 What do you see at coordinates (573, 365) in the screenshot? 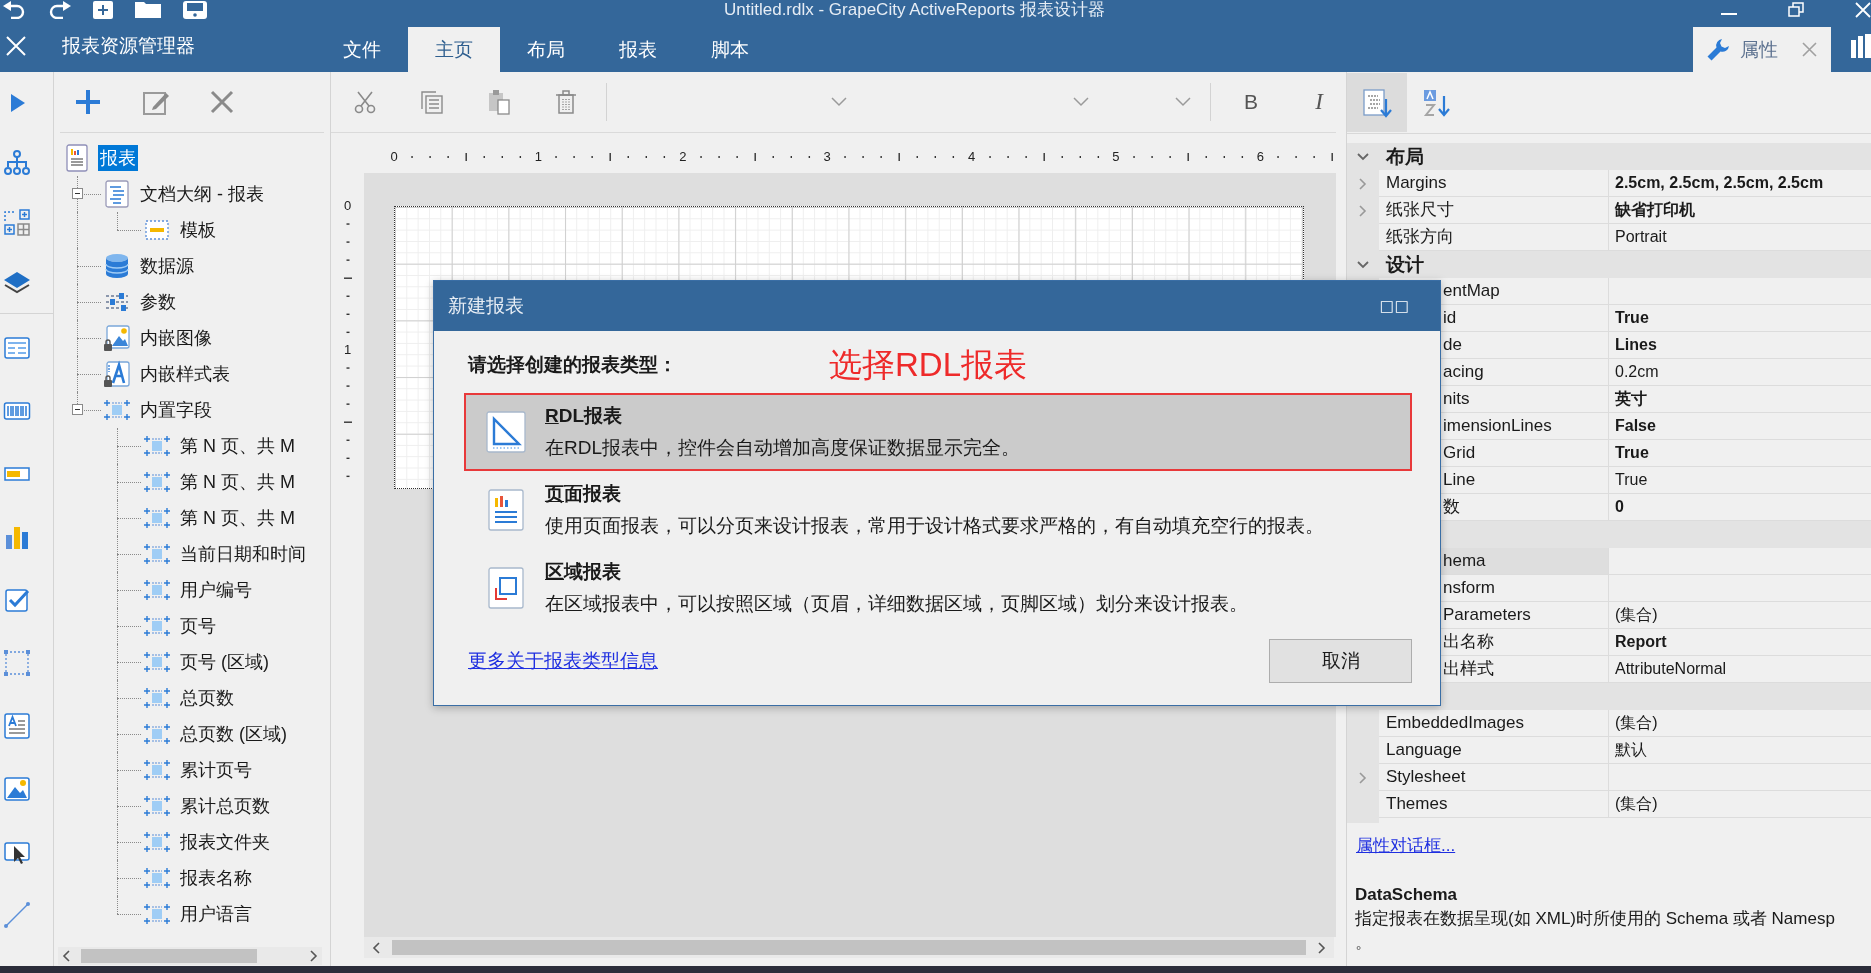
I see `prompt-text: 请选择创建的报表类型：` at bounding box center [573, 365].